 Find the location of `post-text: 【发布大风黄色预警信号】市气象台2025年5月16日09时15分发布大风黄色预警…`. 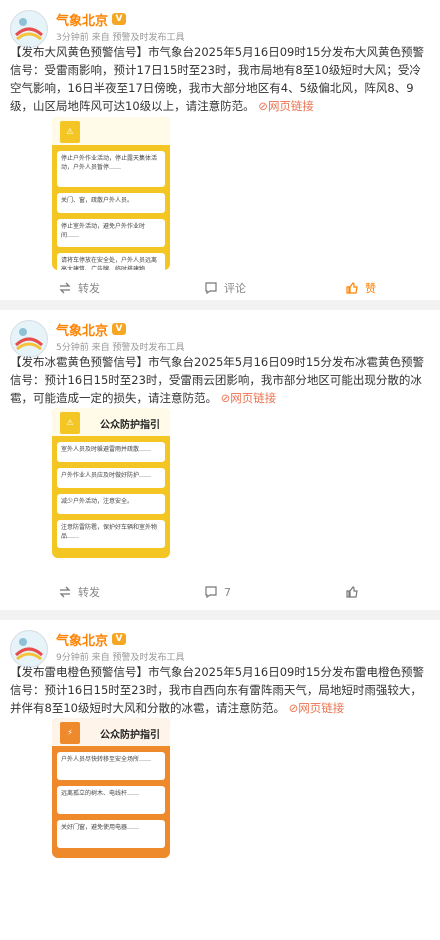

post-text: 【发布大风黄色预警信号】市气象台2025年5月16日09时15分发布大风黄色预警… is located at coordinates (219, 79).